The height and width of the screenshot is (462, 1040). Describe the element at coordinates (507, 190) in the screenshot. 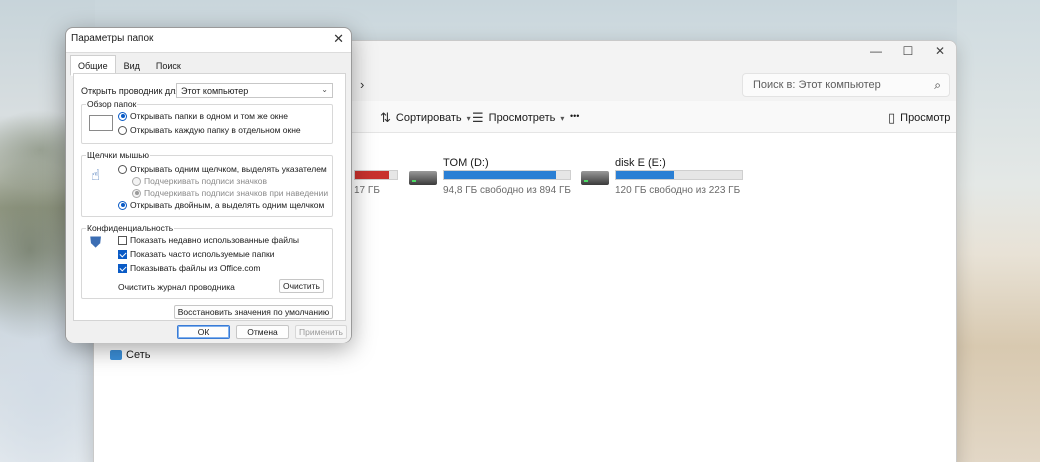

I see `drive-free-space: 94,8 ГБ свободно из 894 ГБ` at that location.